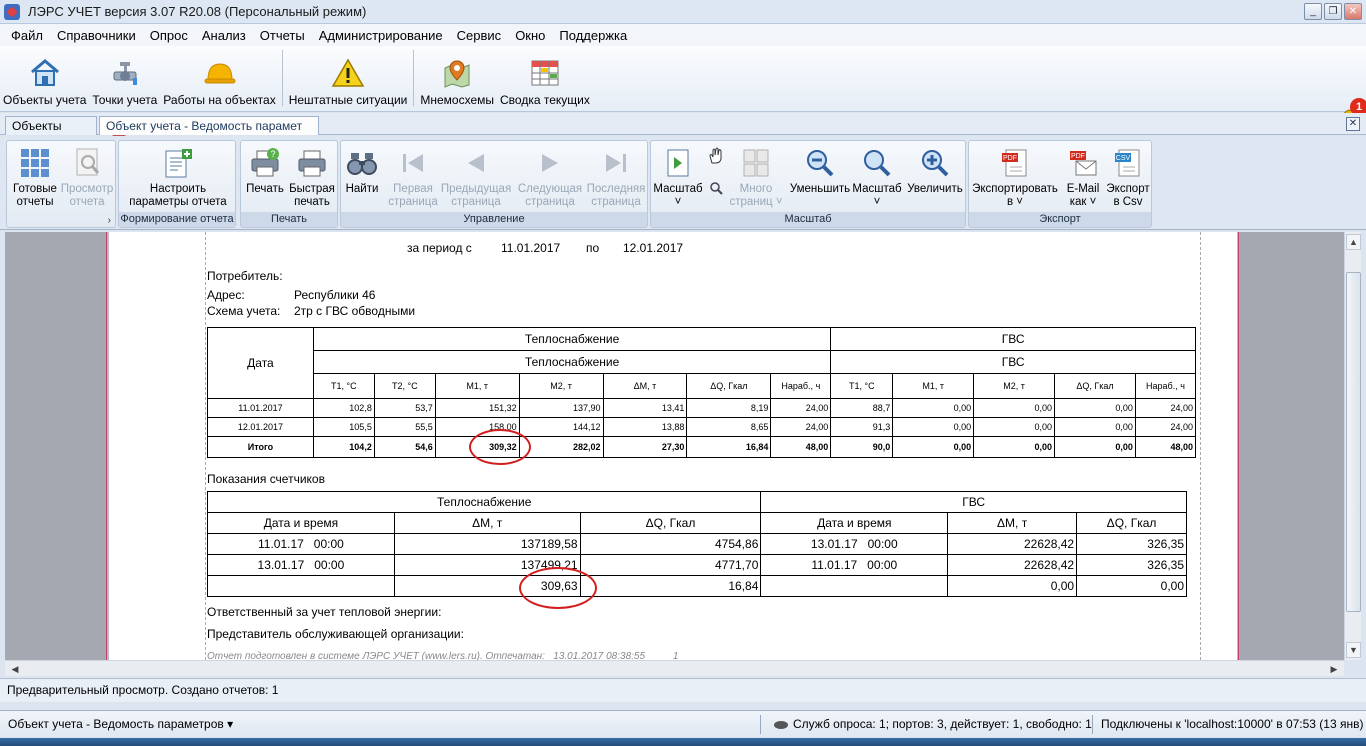  I want to click on heat-group-header: Теплоснабжение, so click(572, 339).